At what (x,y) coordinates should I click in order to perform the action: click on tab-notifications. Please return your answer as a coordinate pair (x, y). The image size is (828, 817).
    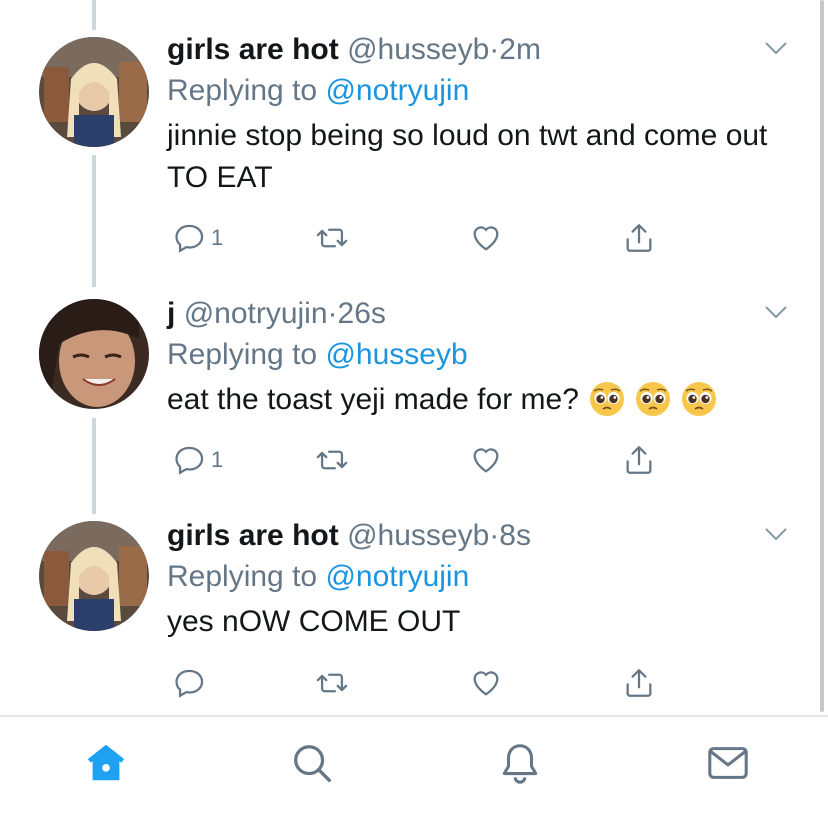
    Looking at the image, I should click on (520, 763).